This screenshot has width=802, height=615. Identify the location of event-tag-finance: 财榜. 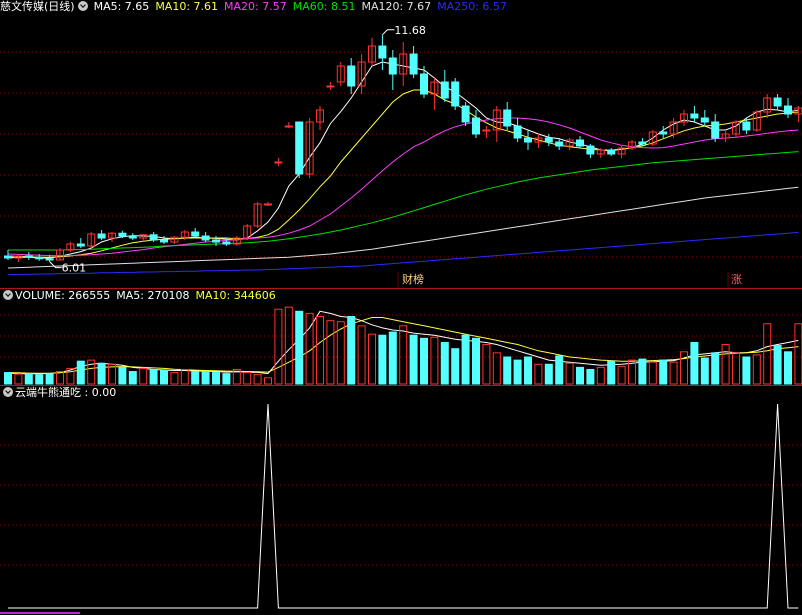
(413, 279).